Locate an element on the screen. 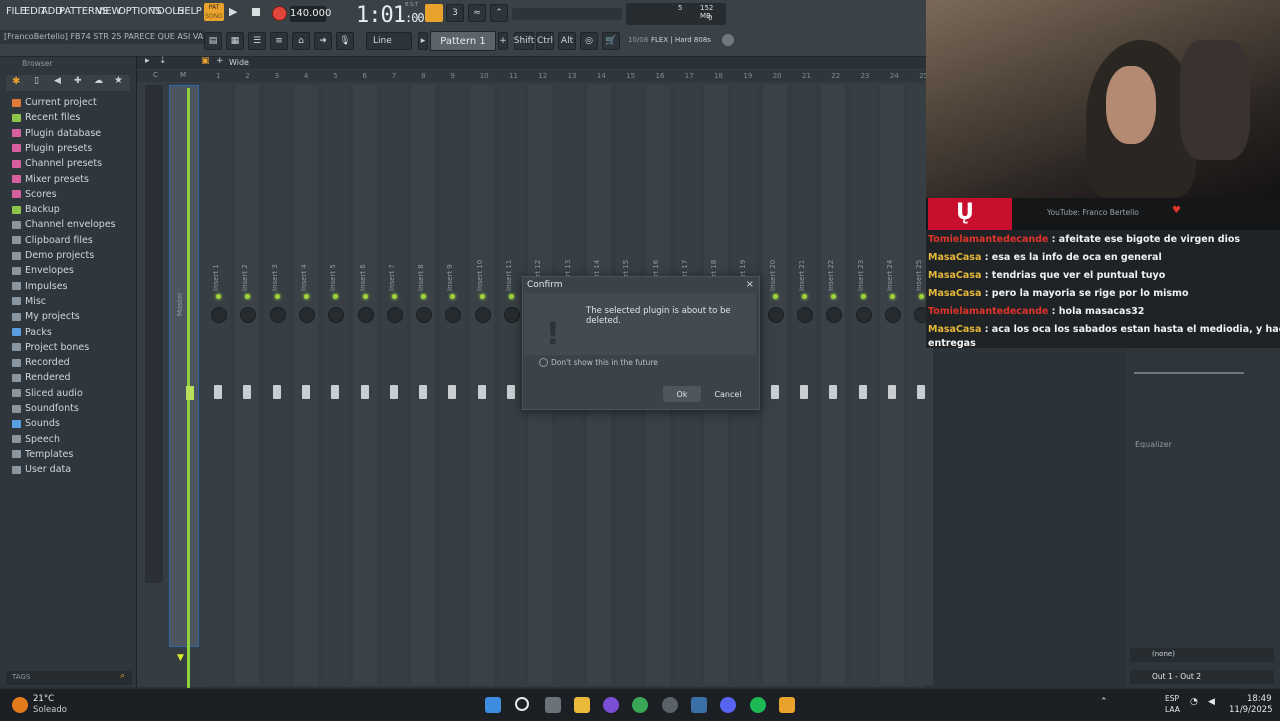  plug-icon: ✚ is located at coordinates (78, 81).